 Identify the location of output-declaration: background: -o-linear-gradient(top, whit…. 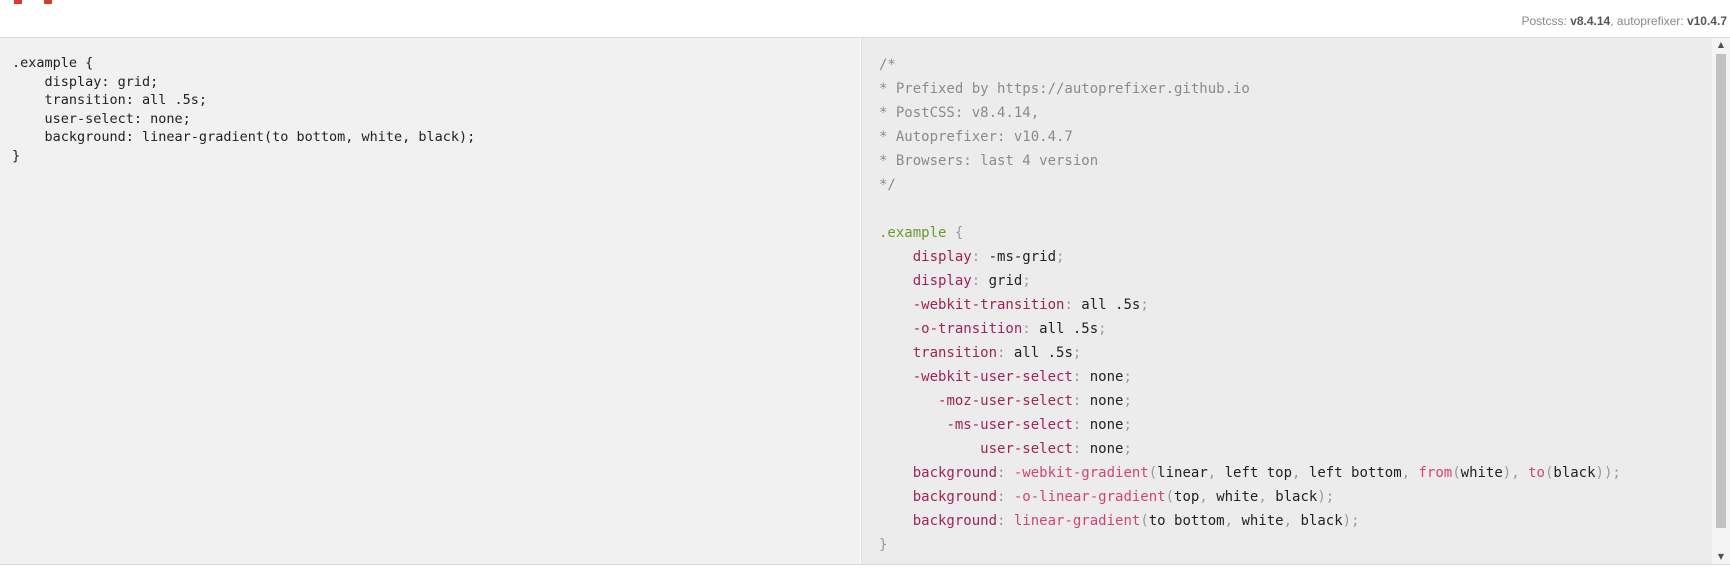
(1304, 497).